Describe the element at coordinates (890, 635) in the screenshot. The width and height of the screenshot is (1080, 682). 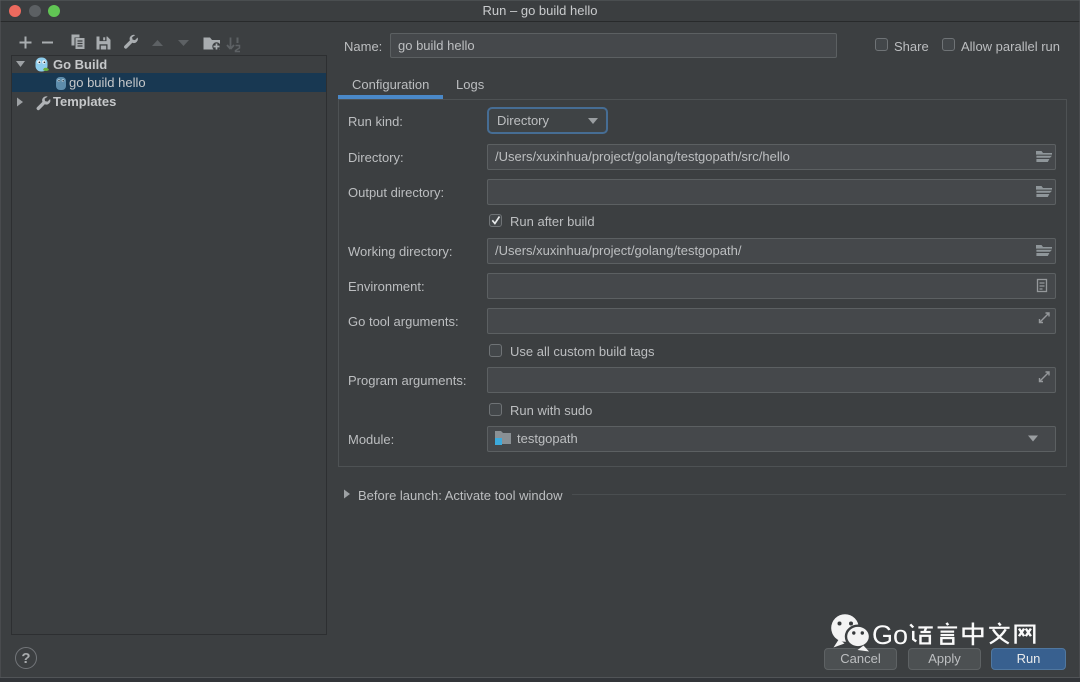
I see `svg-text: Go` at that location.